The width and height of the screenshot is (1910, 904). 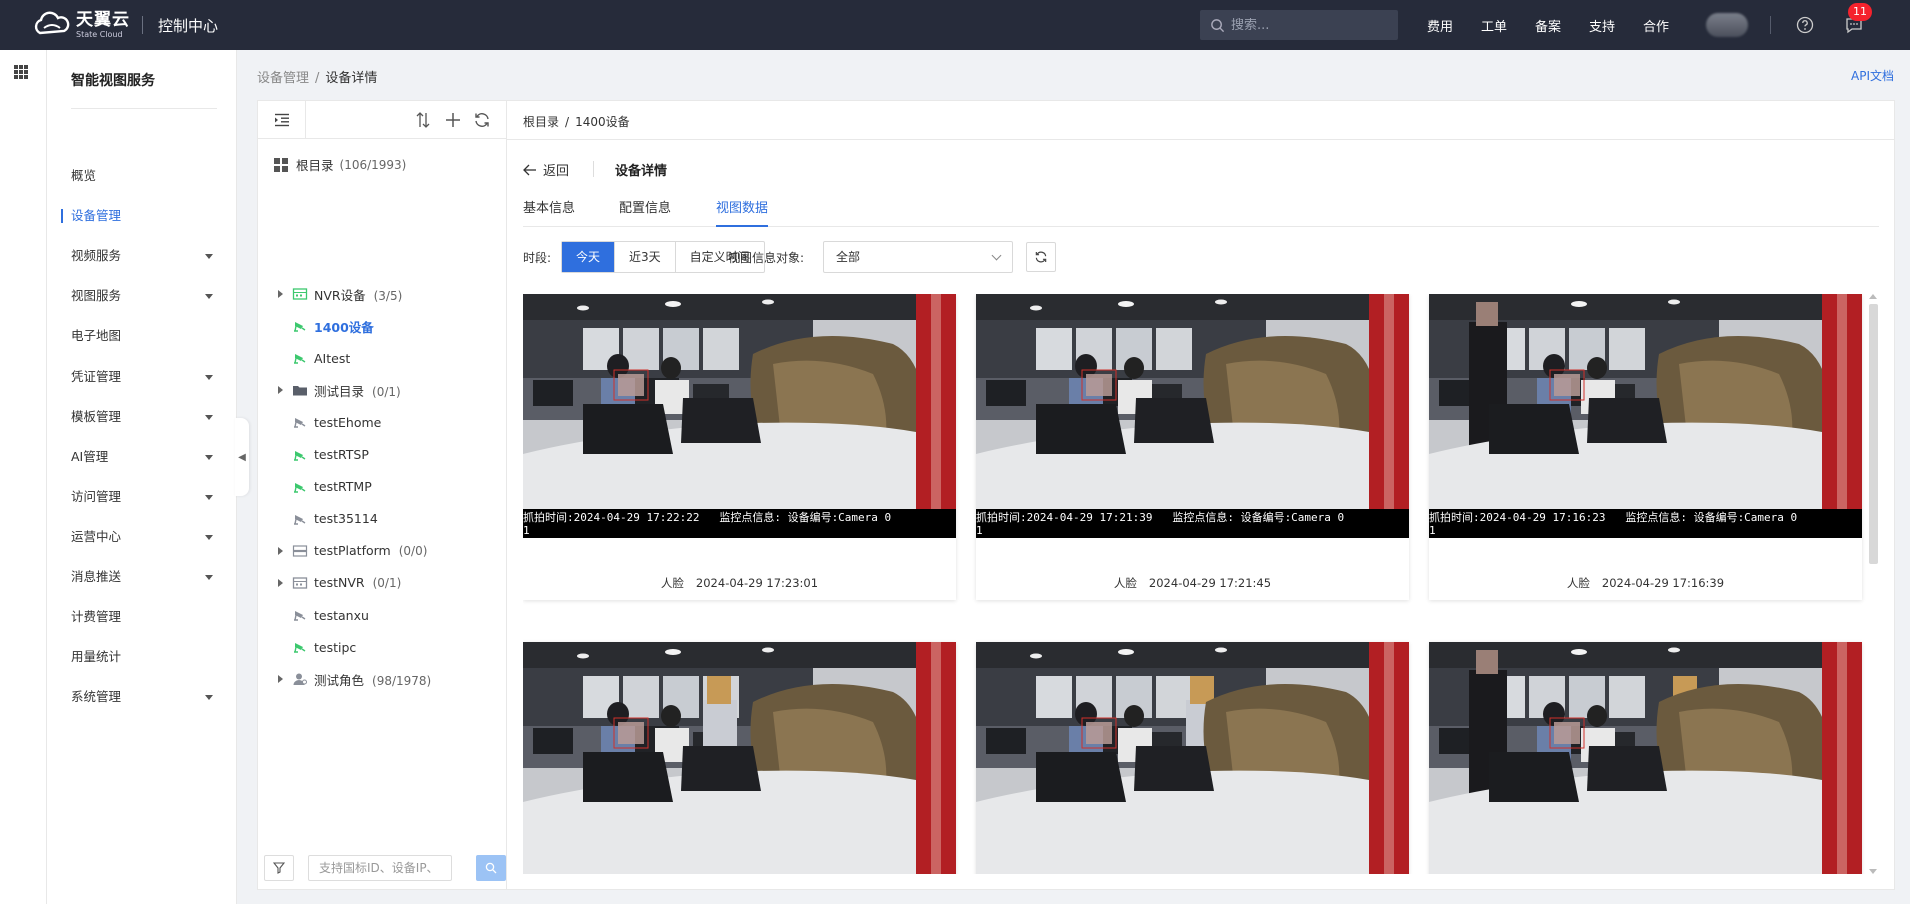 I want to click on nvr-device-icon, so click(x=300, y=583).